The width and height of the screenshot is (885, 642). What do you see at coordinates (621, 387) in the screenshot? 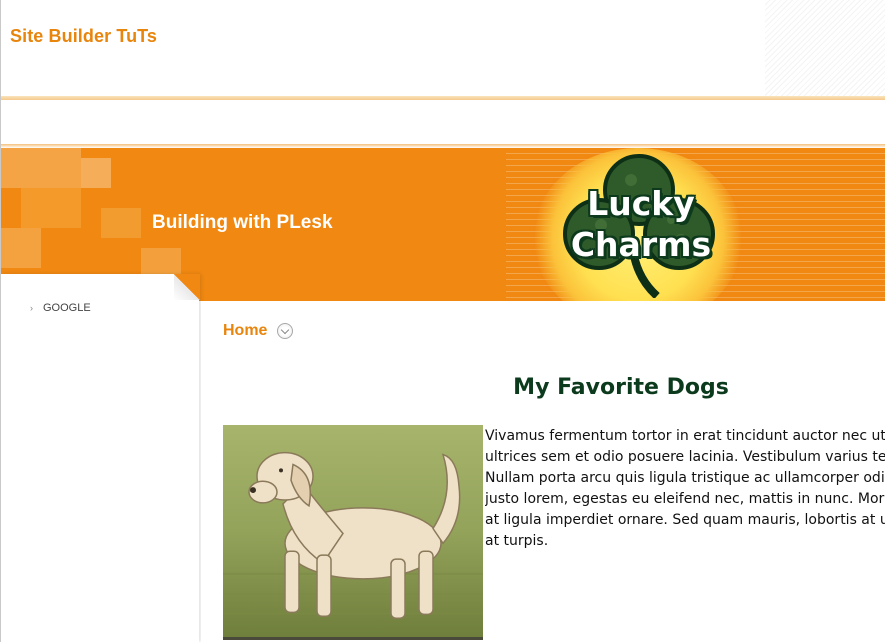
I see `page-title: My Favorite Dogs` at bounding box center [621, 387].